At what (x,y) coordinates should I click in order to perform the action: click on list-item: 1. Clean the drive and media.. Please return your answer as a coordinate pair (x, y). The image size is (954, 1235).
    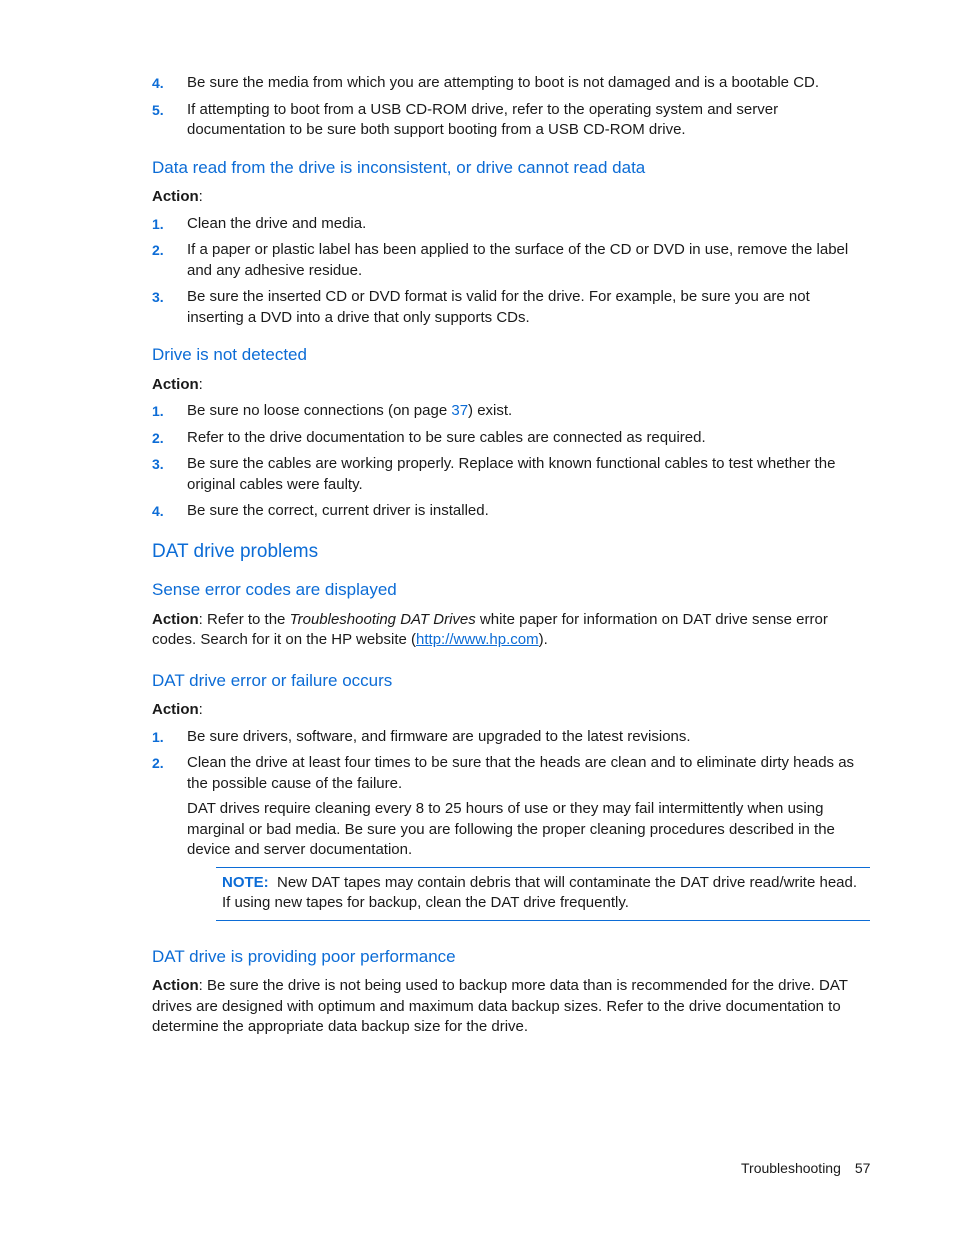
    Looking at the image, I should click on (511, 224).